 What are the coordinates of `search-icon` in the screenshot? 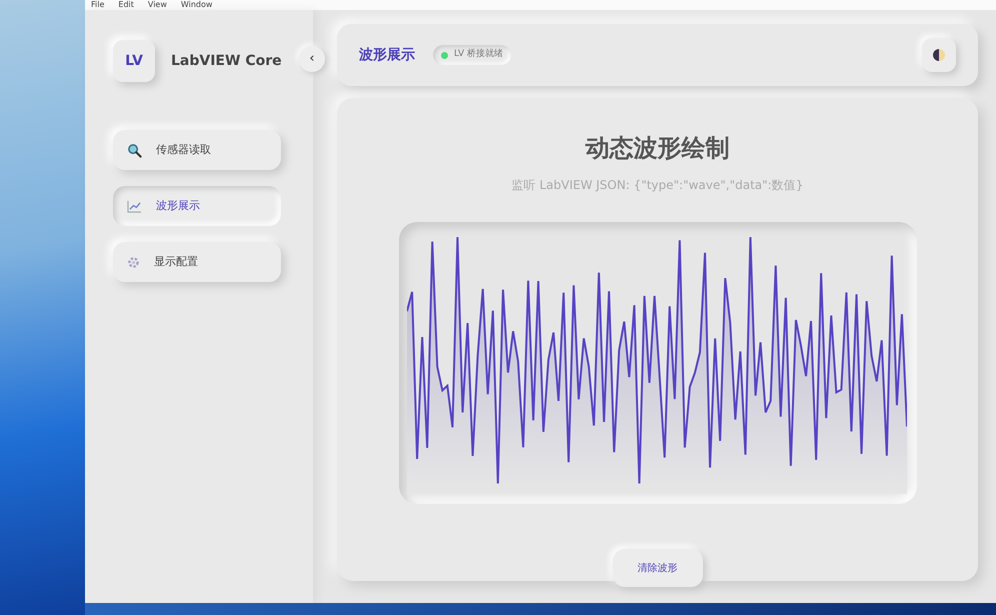 It's located at (134, 150).